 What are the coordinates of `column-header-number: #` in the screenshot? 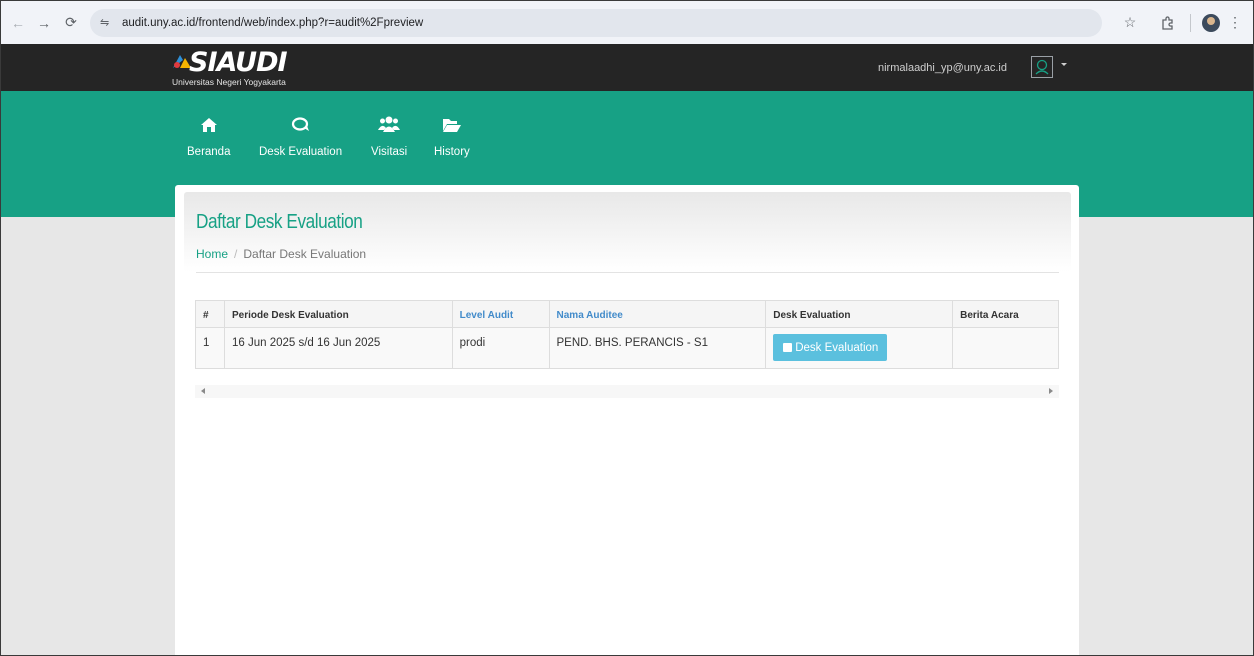 It's located at (210, 314).